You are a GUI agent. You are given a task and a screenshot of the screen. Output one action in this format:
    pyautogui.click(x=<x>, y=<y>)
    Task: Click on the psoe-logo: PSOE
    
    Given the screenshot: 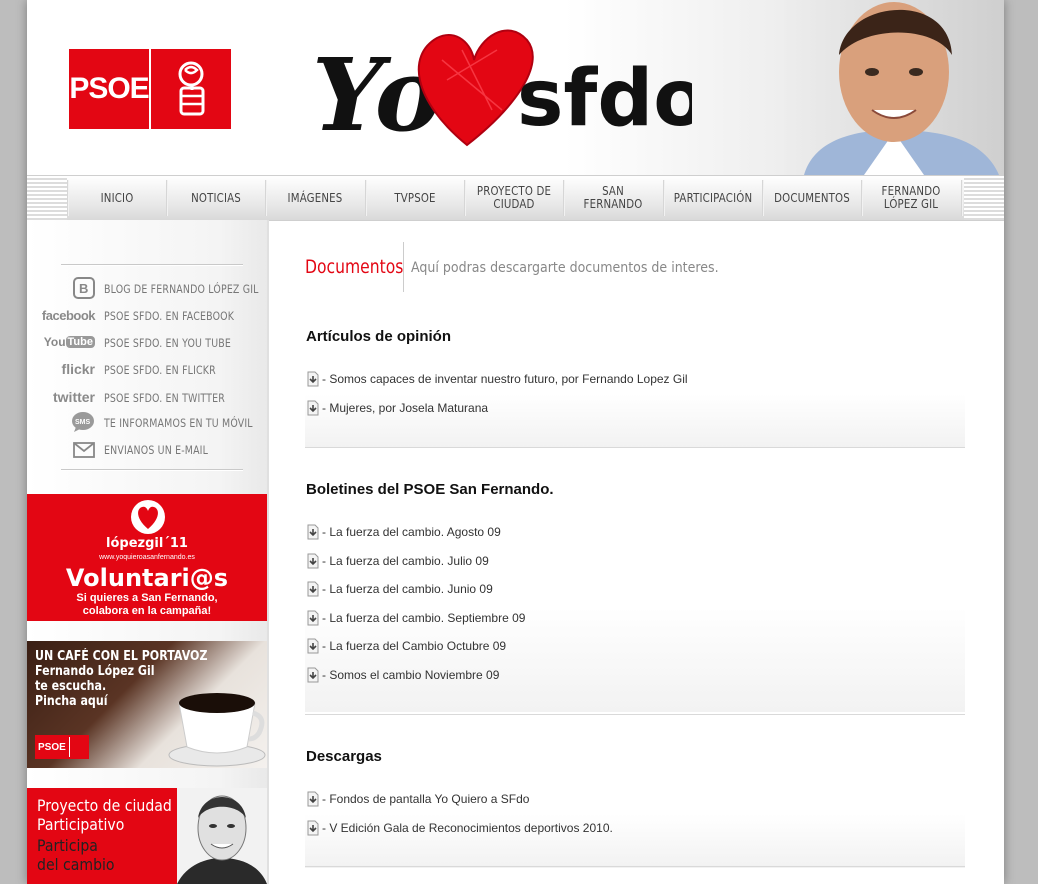 What is the action you would take?
    pyautogui.click(x=150, y=89)
    